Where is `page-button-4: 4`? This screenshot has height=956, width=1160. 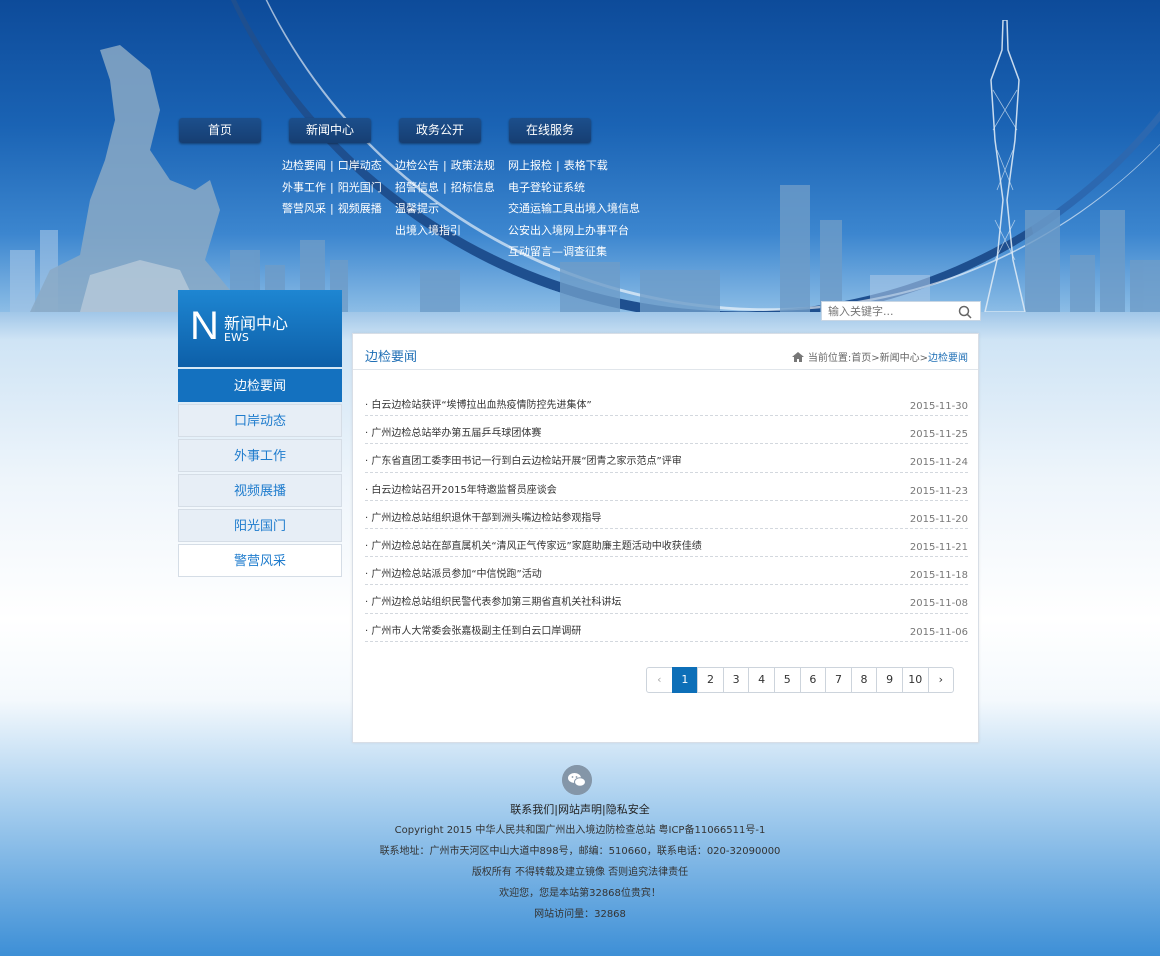 page-button-4: 4 is located at coordinates (761, 680).